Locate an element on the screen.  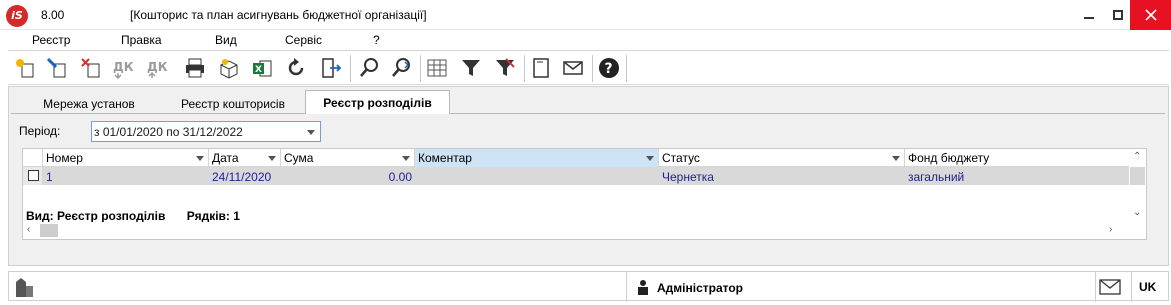
maximize-icon is located at coordinates (1118, 15).